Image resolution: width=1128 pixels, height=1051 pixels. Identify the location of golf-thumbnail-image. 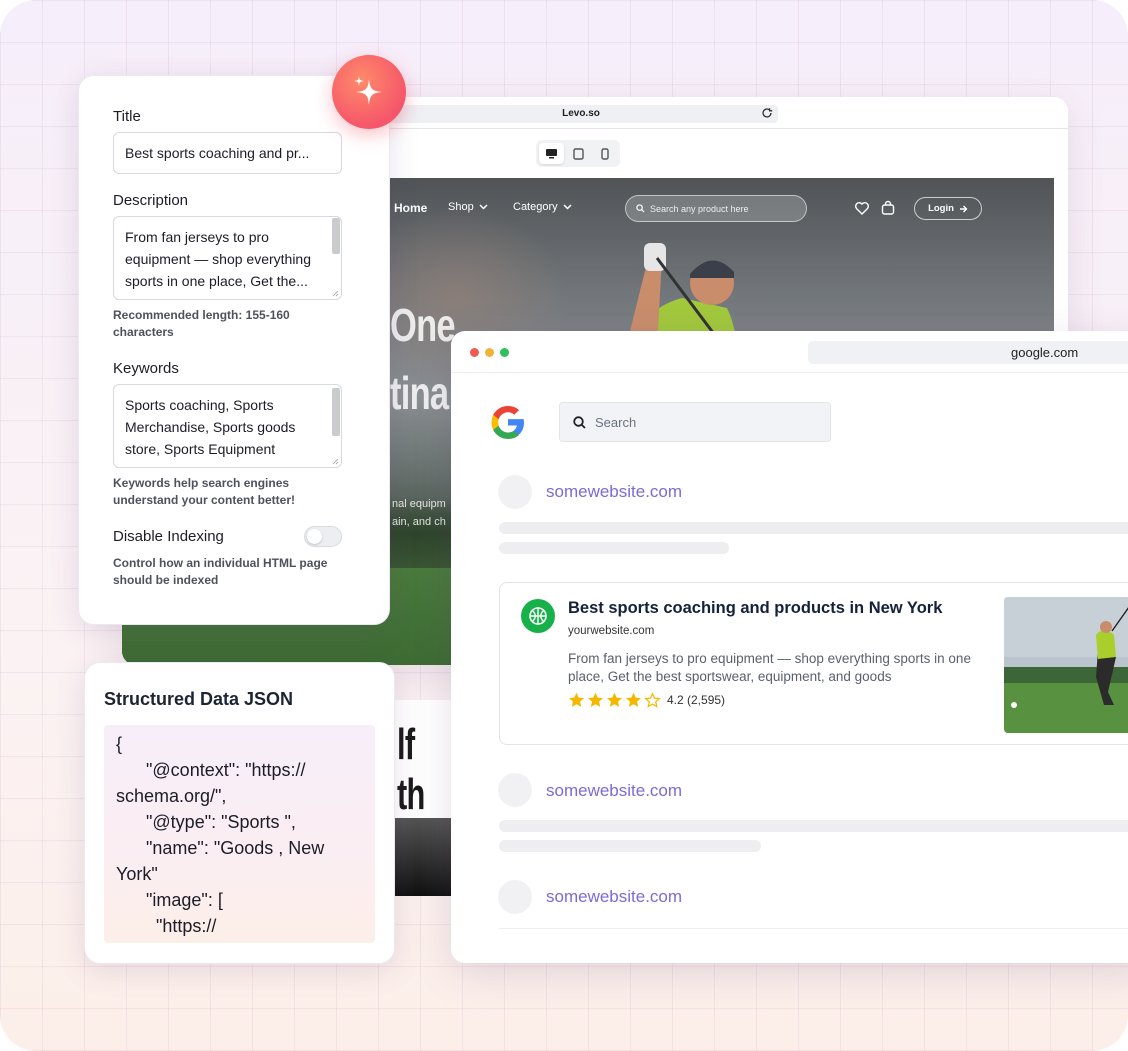
(1066, 665).